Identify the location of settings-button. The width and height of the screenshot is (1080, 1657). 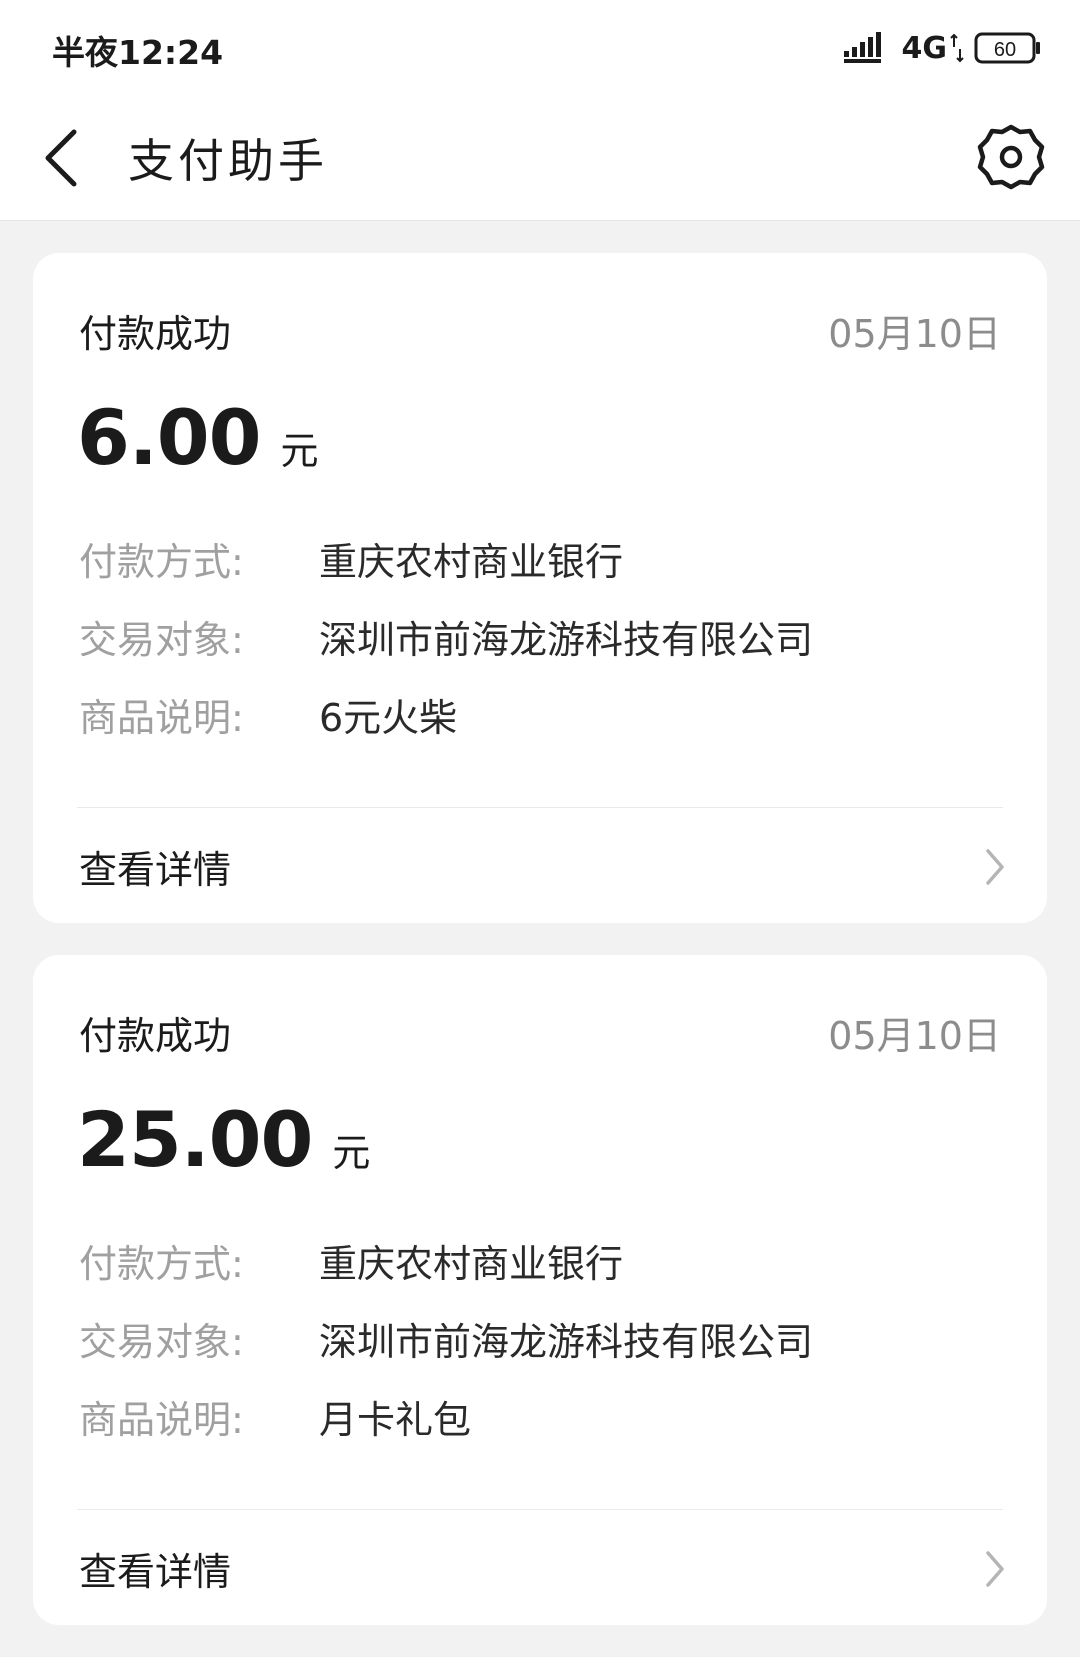
(1011, 157).